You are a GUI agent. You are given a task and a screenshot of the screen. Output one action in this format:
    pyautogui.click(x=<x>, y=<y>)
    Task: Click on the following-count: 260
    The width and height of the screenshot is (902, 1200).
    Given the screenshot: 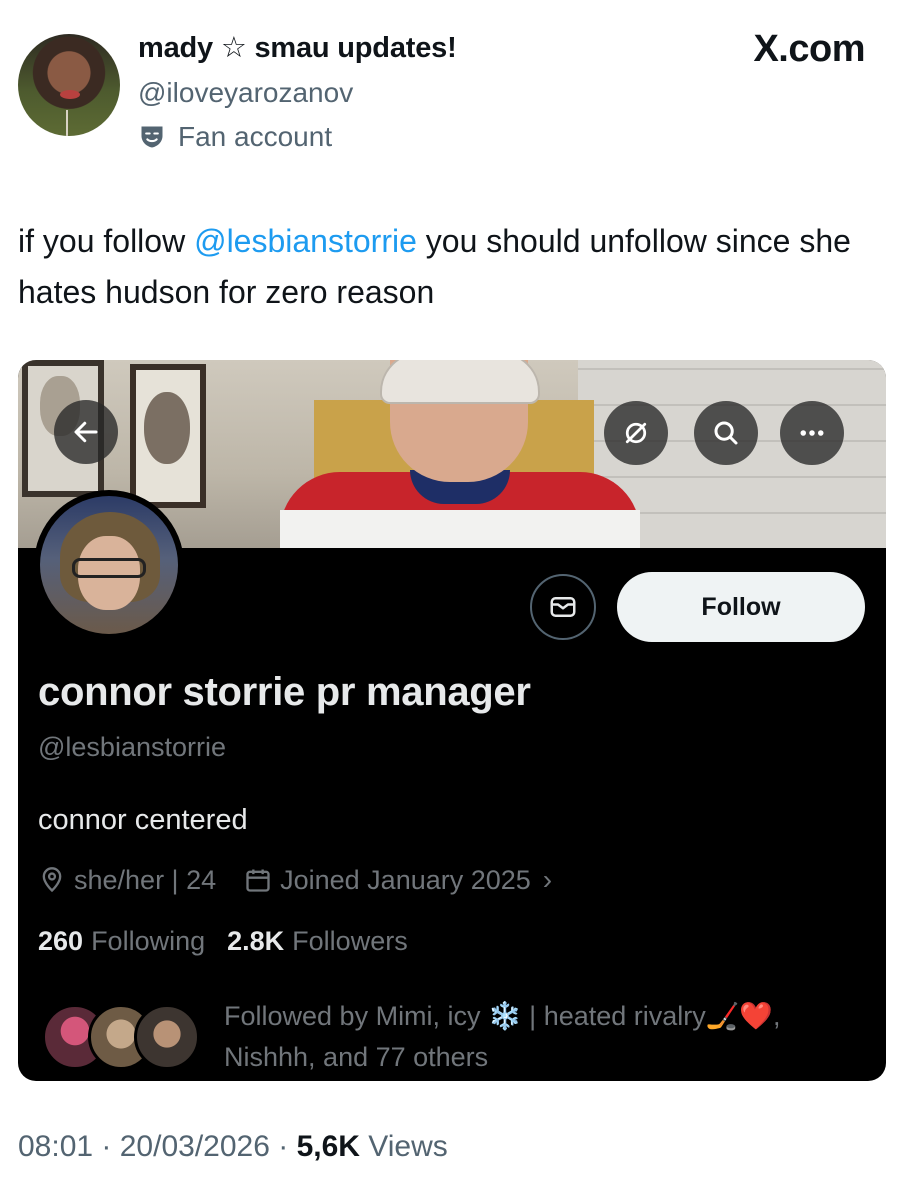 What is the action you would take?
    pyautogui.click(x=61, y=941)
    